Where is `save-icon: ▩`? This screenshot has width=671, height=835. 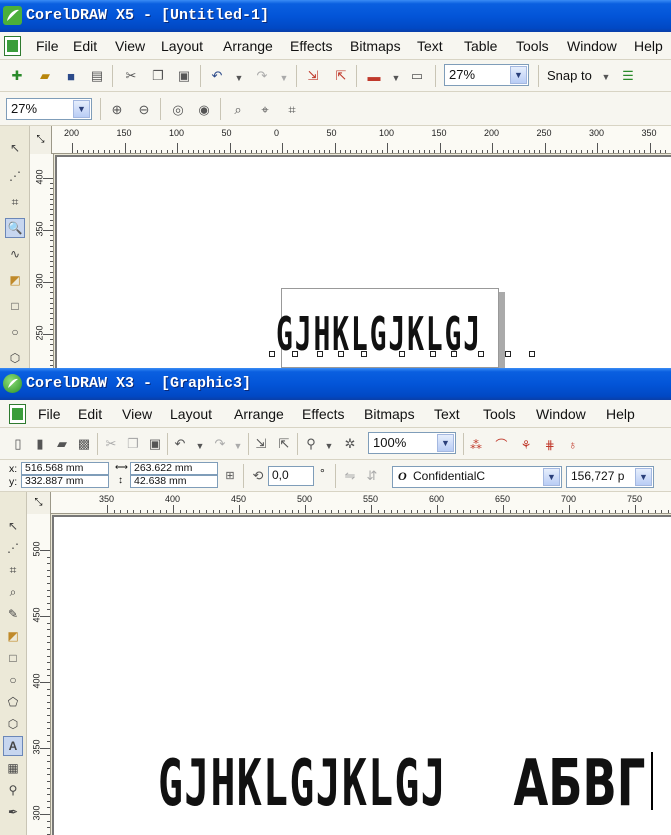
save-icon: ▩ is located at coordinates (84, 444).